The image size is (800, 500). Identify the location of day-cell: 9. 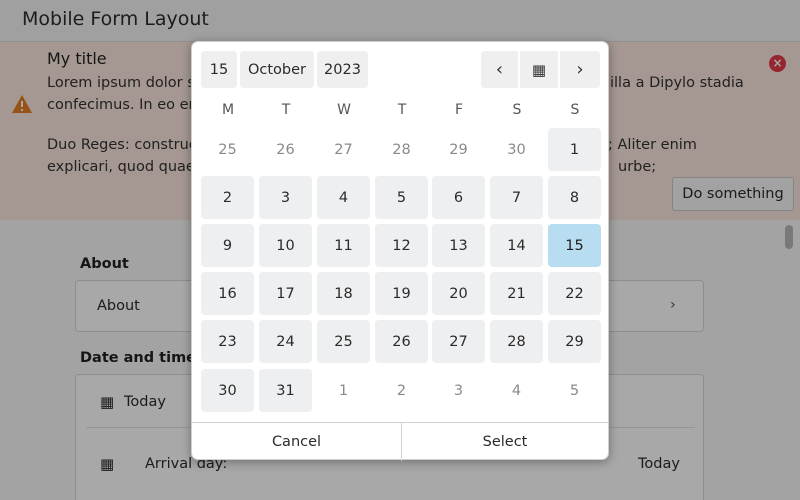
(227, 245).